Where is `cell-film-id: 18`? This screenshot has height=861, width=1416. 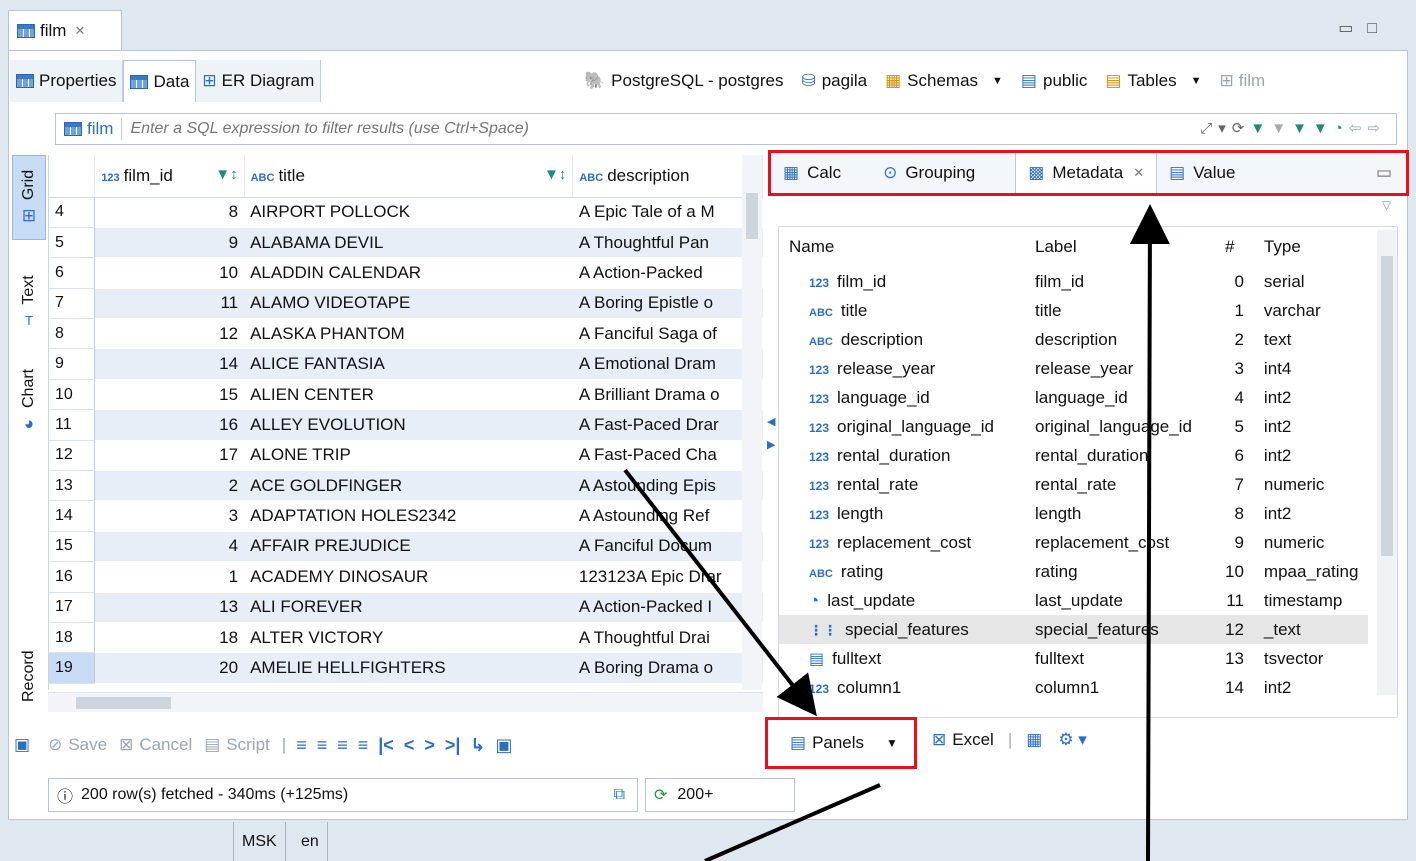
cell-film-id: 18 is located at coordinates (169, 638).